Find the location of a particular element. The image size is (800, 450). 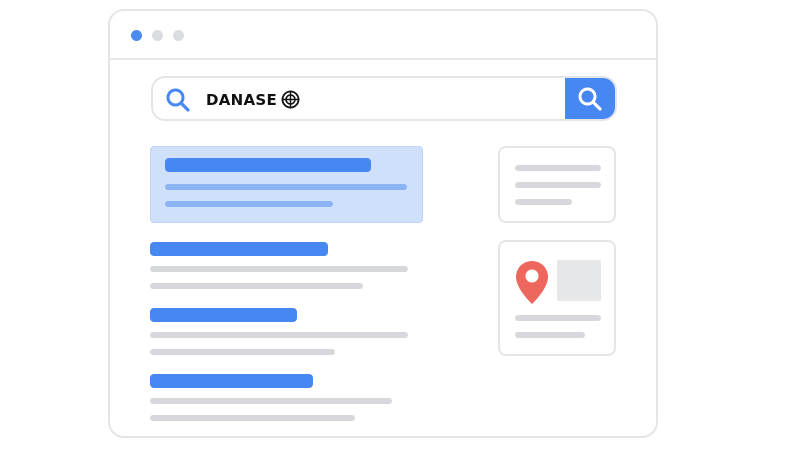

search-bar: DANASE is located at coordinates (384, 98).